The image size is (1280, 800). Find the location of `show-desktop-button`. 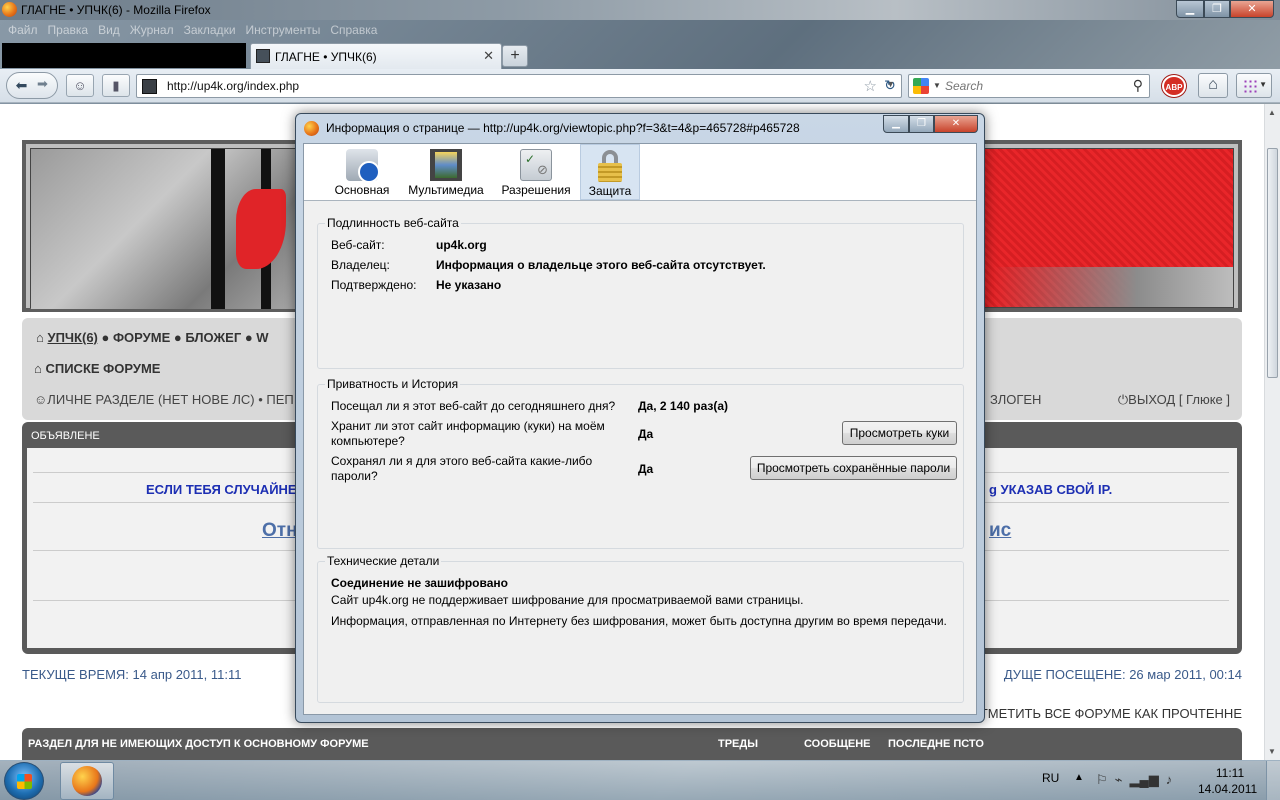

show-desktop-button is located at coordinates (1273, 780).